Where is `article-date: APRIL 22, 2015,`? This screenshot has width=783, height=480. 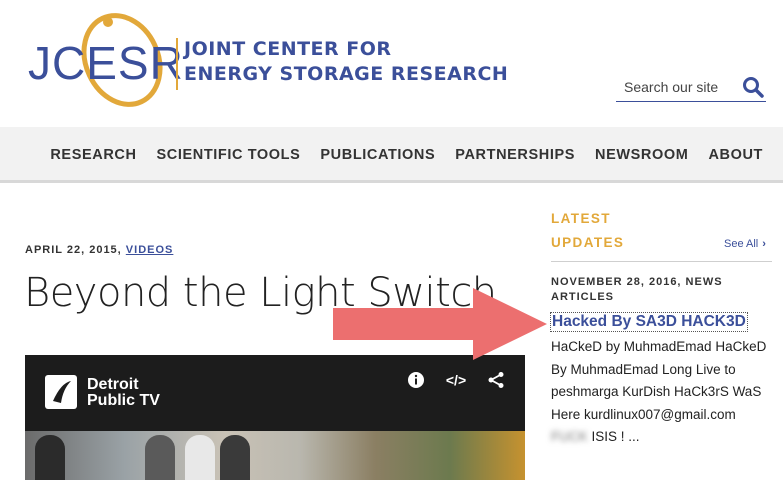 article-date: APRIL 22, 2015, is located at coordinates (73, 250).